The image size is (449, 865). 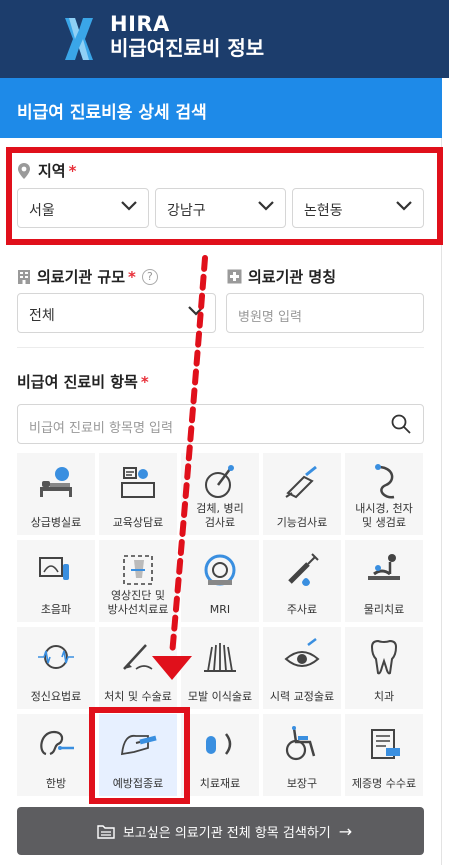 I want to click on hair-transplant-icon, so click(x=220, y=657).